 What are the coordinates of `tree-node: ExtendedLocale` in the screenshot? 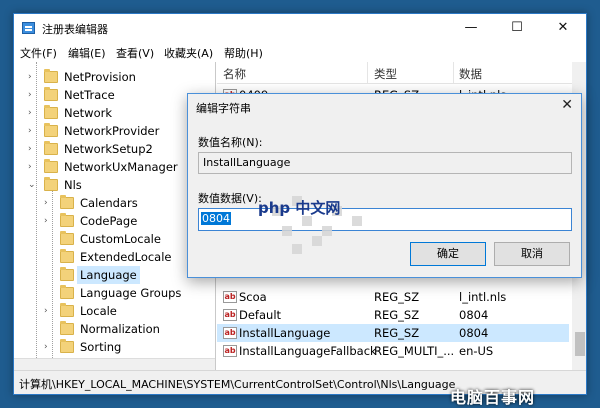 It's located at (114, 257).